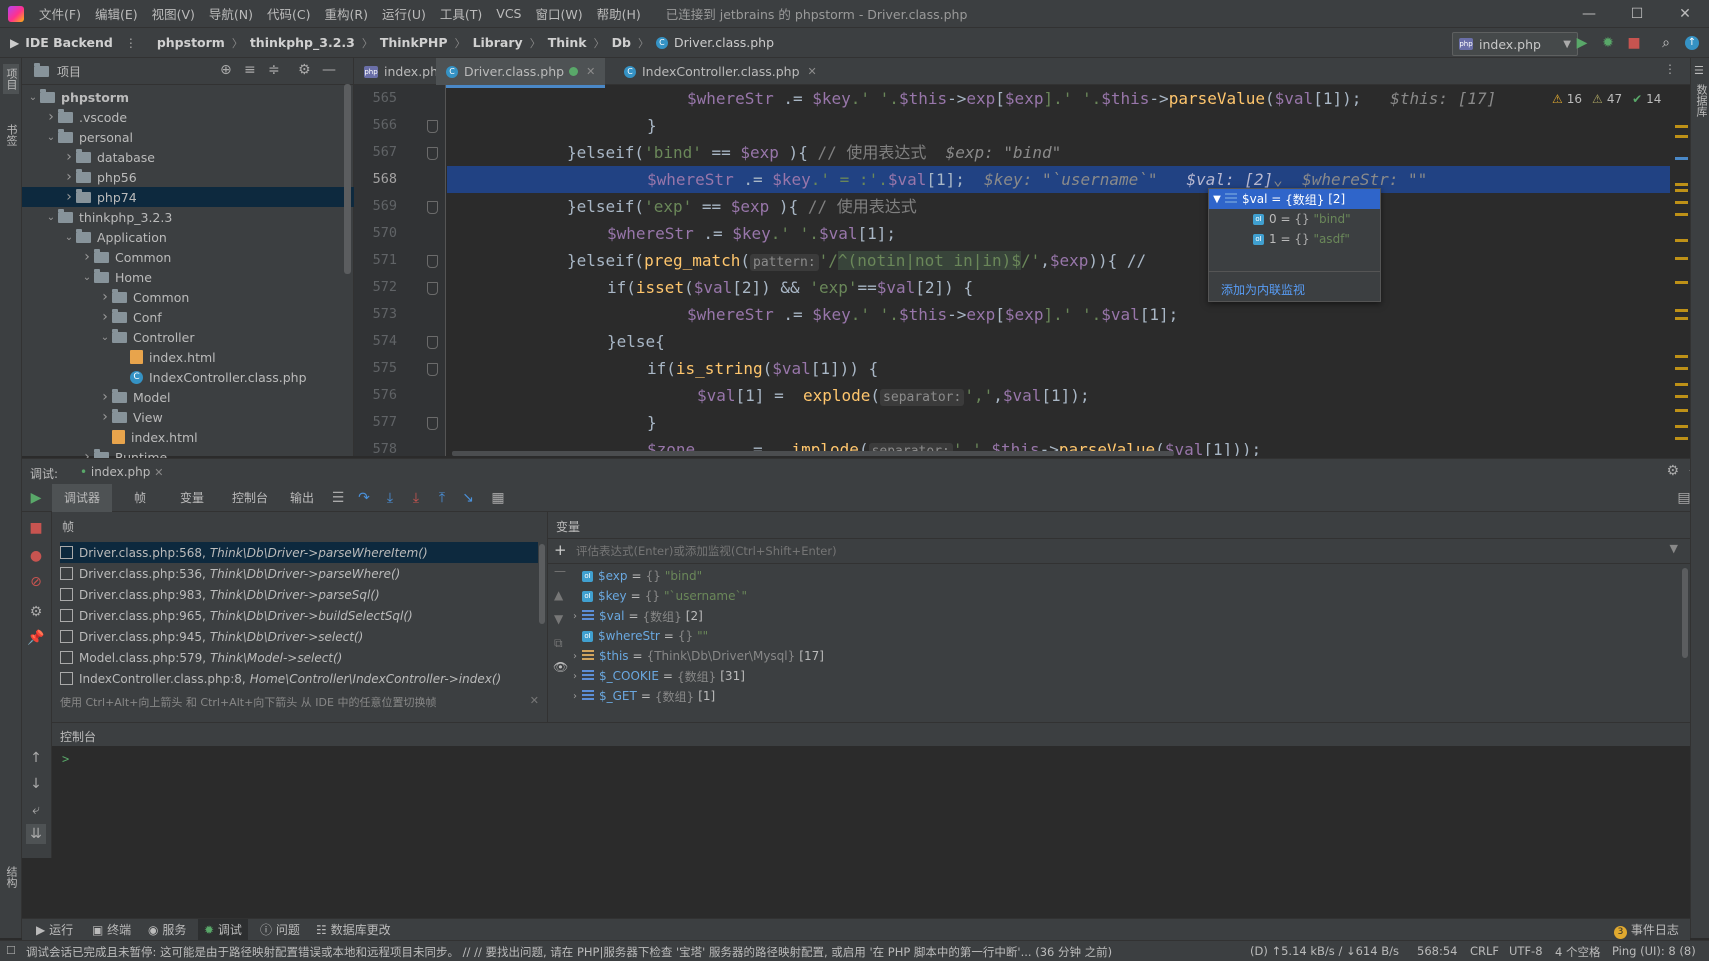 The width and height of the screenshot is (1709, 961). What do you see at coordinates (508, 13) in the screenshot?
I see `menu-vcs: VCS` at bounding box center [508, 13].